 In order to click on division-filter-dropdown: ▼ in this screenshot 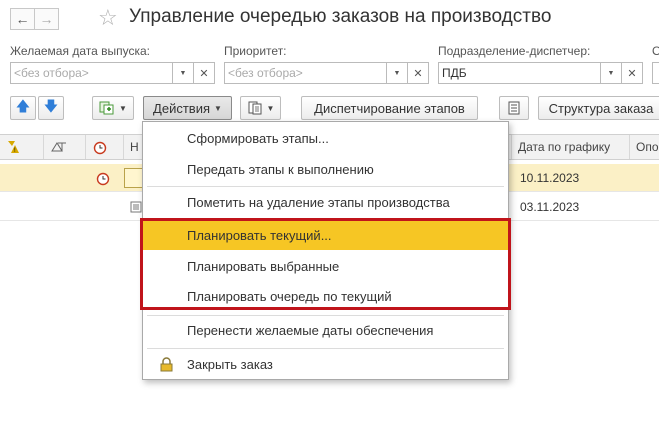, I will do `click(611, 73)`.